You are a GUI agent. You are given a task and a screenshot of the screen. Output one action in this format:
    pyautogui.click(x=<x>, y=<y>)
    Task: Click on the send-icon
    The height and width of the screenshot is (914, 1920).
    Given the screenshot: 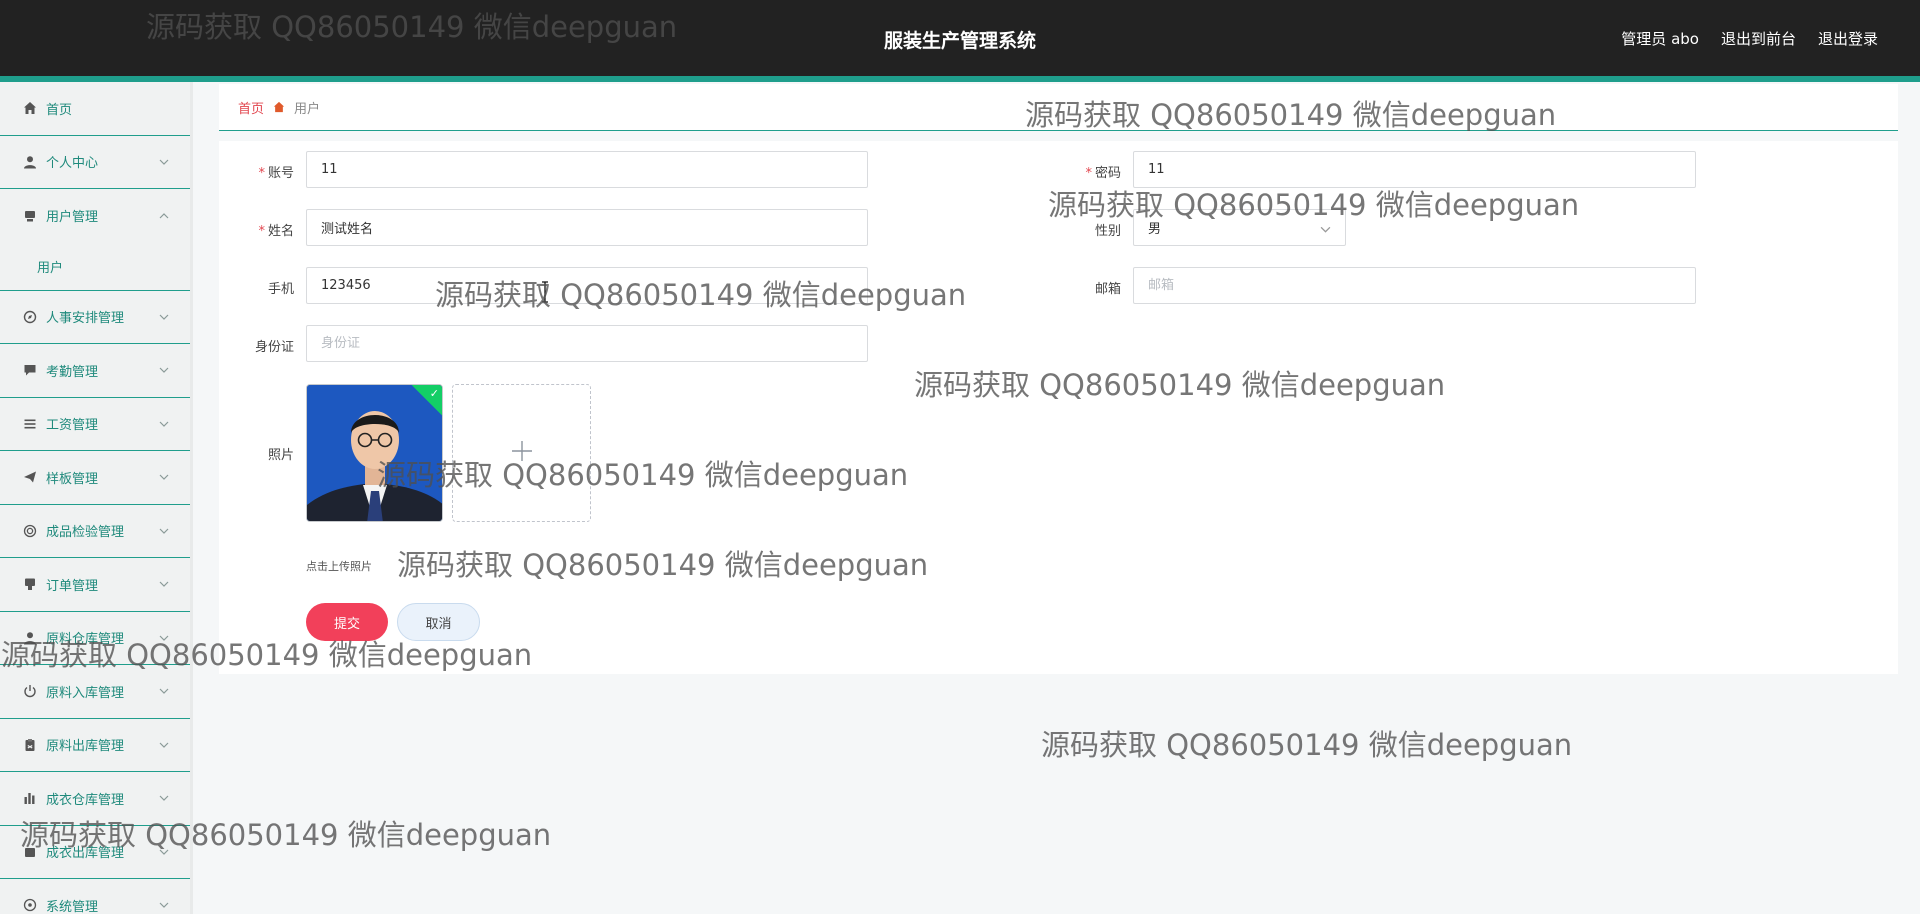 What is the action you would take?
    pyautogui.click(x=30, y=477)
    